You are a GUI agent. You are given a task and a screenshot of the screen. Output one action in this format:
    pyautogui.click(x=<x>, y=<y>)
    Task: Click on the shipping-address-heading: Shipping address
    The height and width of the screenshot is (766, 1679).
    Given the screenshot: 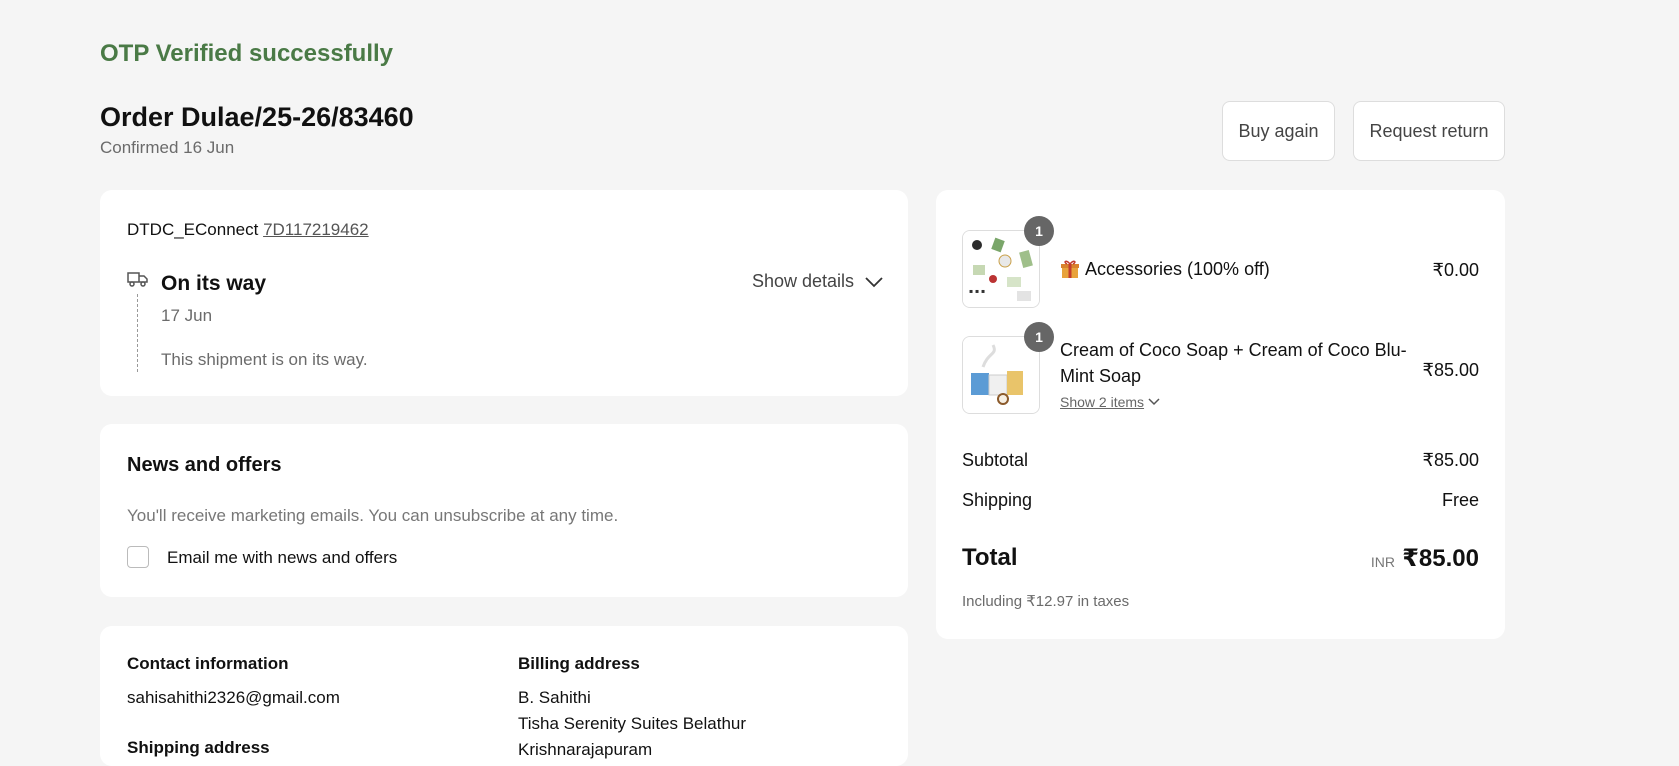 What is the action you would take?
    pyautogui.click(x=198, y=747)
    